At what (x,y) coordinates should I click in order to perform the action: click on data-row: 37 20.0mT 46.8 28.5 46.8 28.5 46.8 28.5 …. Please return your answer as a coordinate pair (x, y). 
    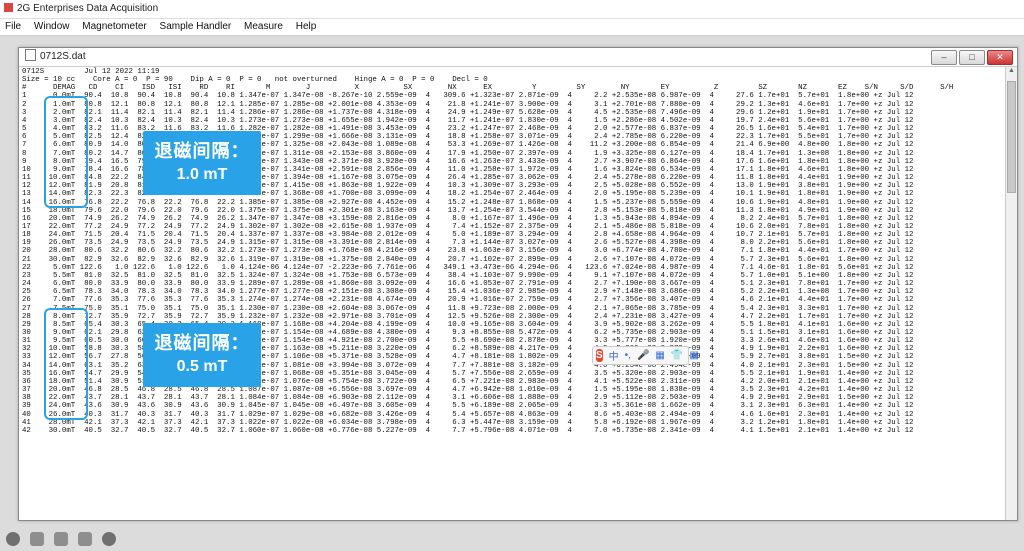
    Looking at the image, I should click on (468, 390).